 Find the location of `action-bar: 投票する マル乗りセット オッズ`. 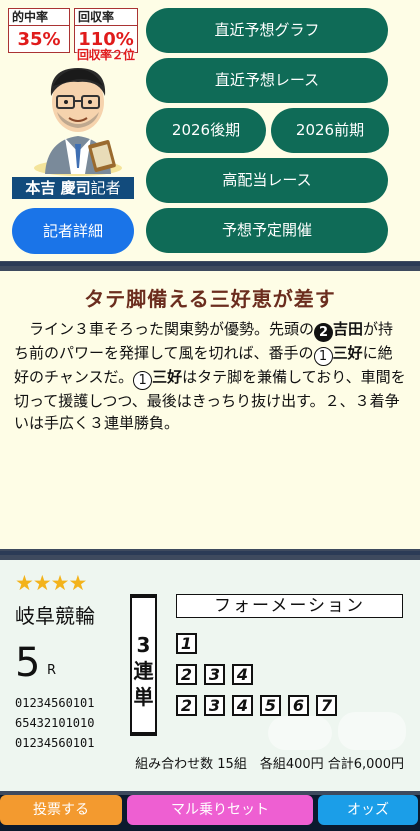

action-bar: 投票する マル乗りセット オッズ is located at coordinates (210, 813).